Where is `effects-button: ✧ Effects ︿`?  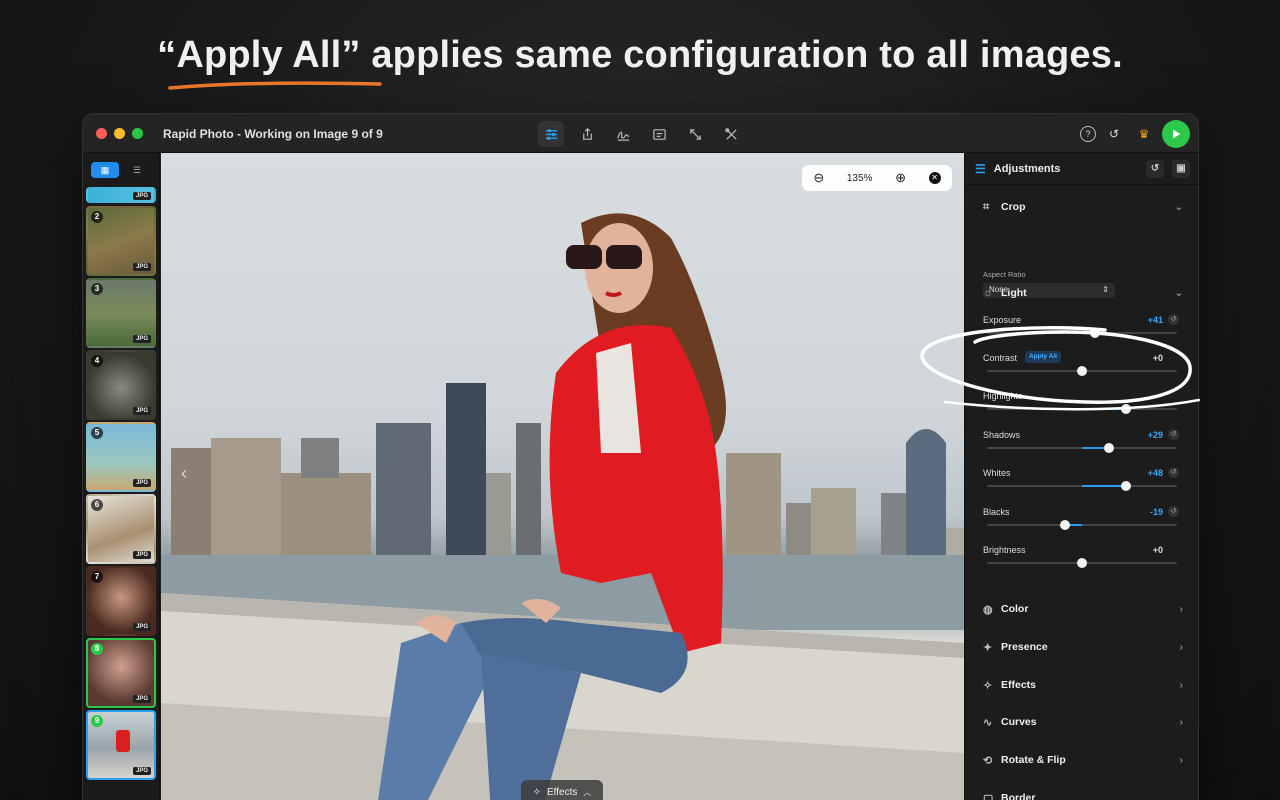 effects-button: ✧ Effects ︿ is located at coordinates (562, 790).